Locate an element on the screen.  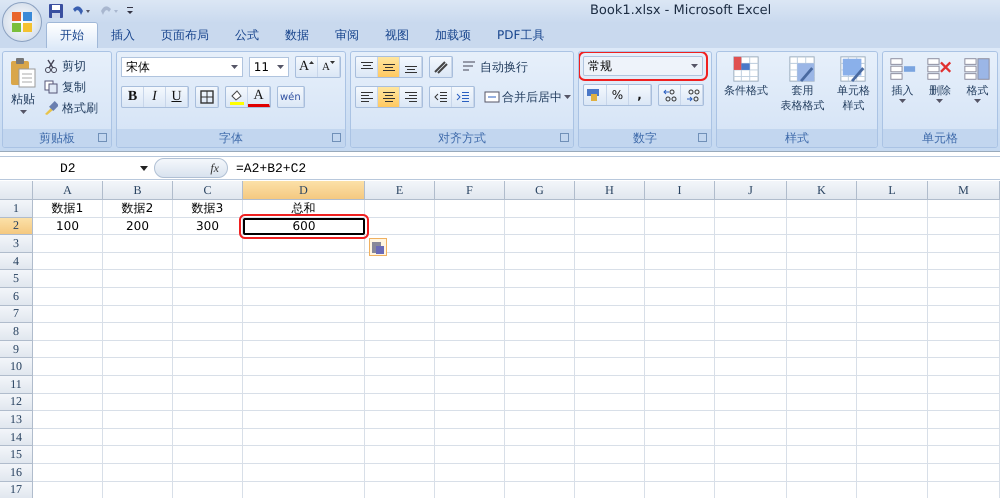
format-painter-button: 格式刷 is located at coordinates (71, 108).